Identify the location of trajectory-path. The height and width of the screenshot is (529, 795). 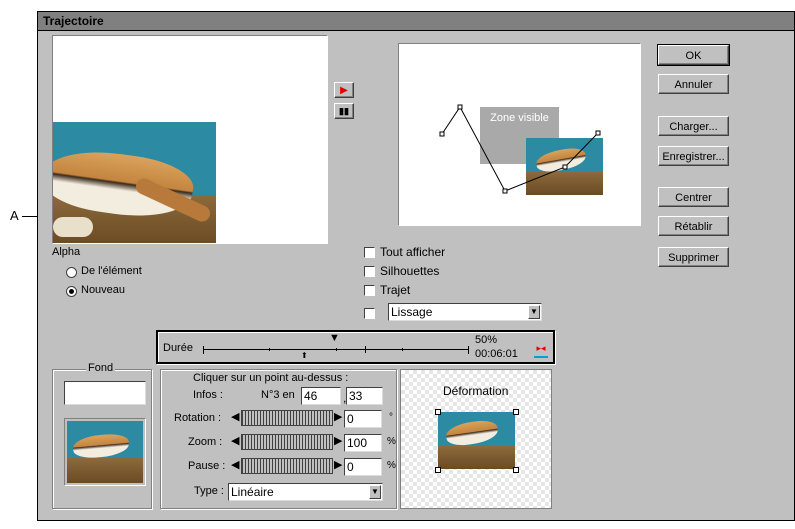
(520, 149).